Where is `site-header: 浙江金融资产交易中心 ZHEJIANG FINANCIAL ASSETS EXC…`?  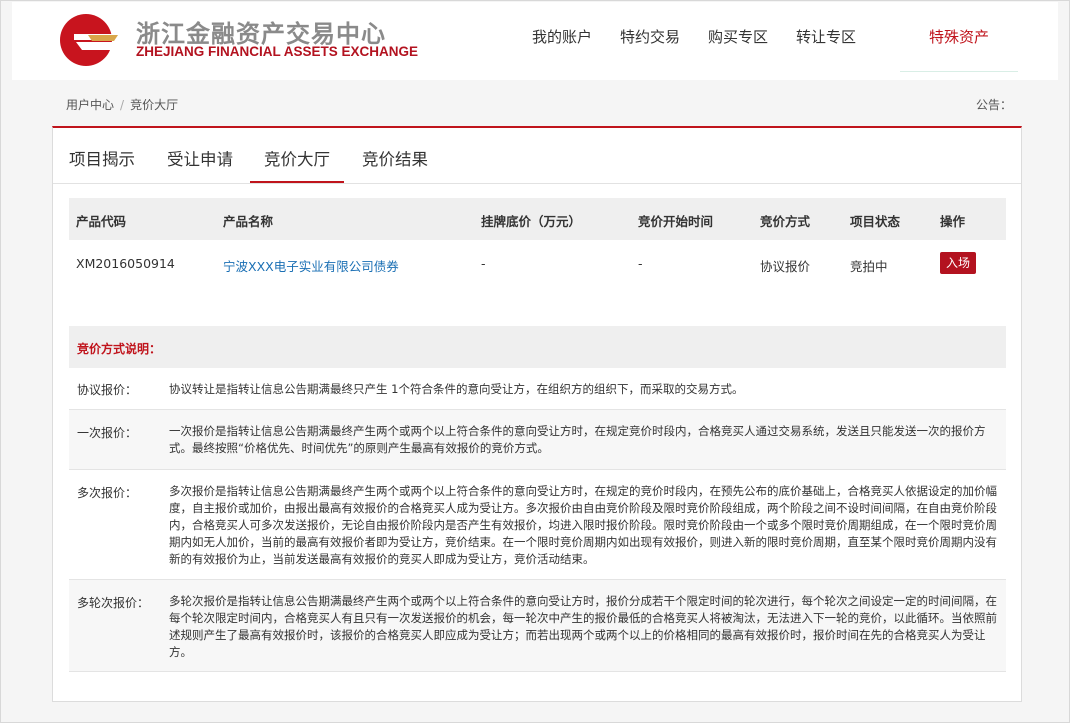 site-header: 浙江金融资产交易中心 ZHEJIANG FINANCIAL ASSETS EXC… is located at coordinates (535, 41).